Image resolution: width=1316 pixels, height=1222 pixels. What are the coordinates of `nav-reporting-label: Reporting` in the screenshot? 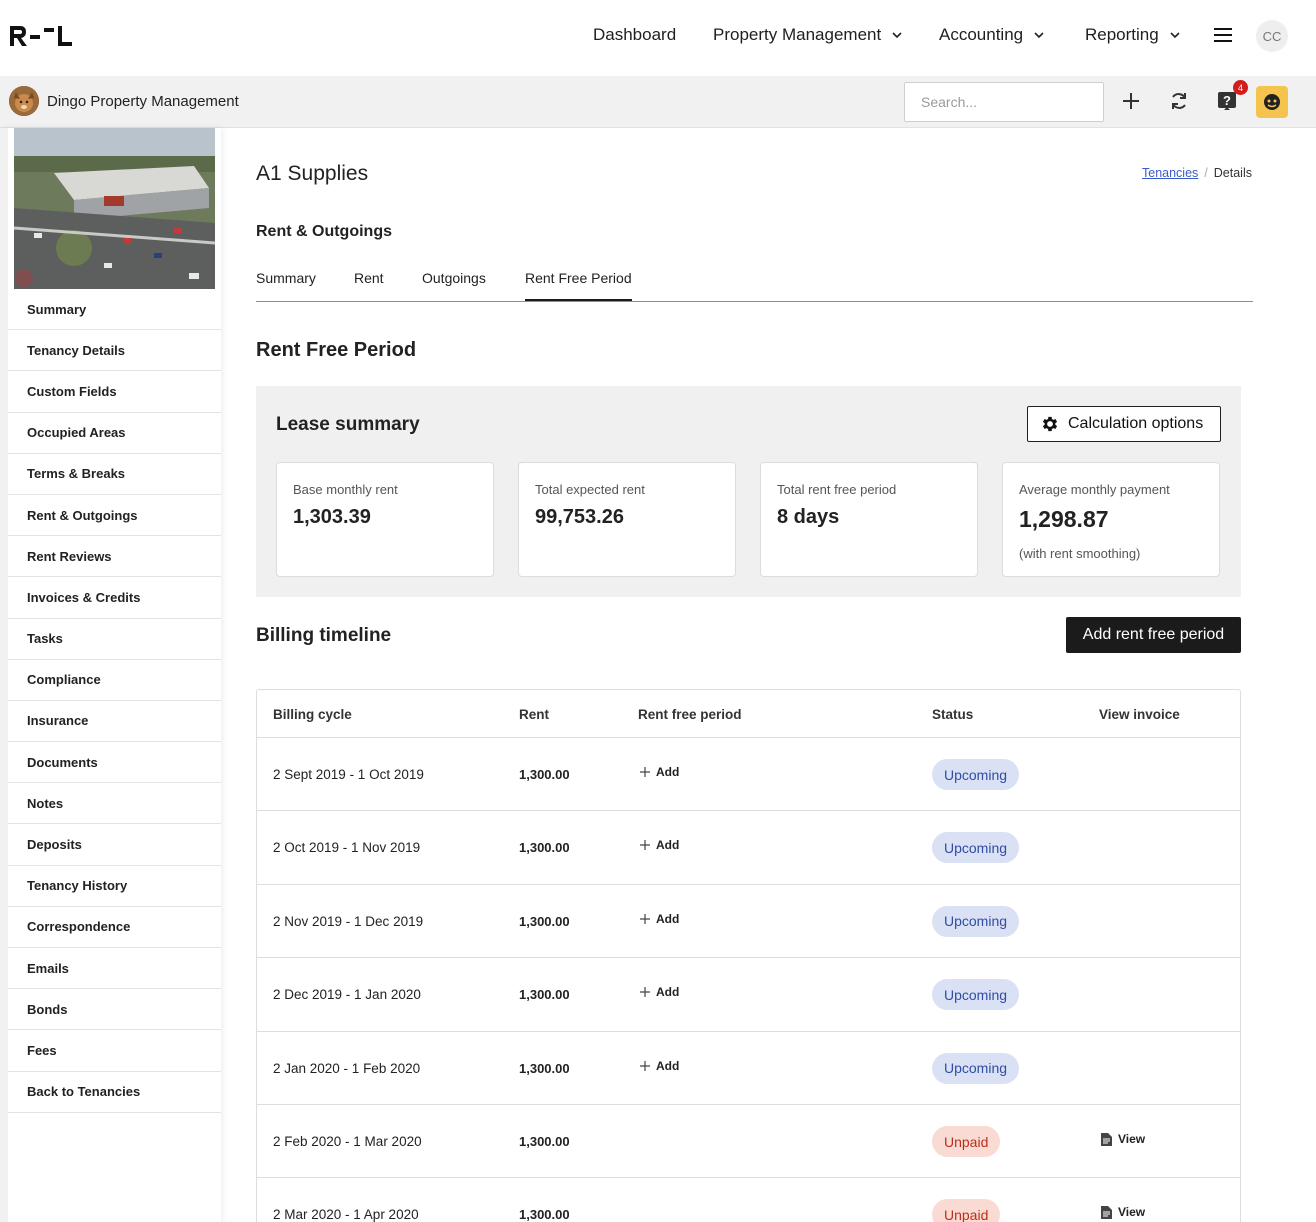 It's located at (1122, 34).